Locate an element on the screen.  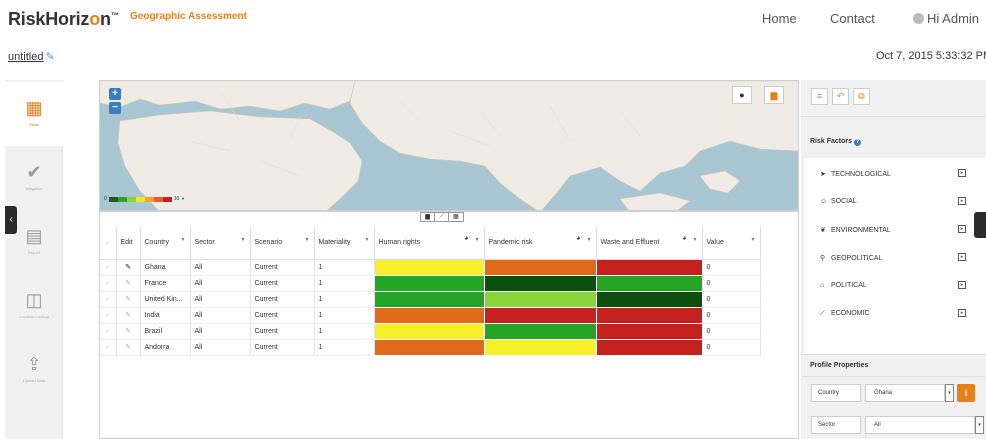
risk-factor-political: ⌂ POLITICAL ▸ is located at coordinates (895, 285).